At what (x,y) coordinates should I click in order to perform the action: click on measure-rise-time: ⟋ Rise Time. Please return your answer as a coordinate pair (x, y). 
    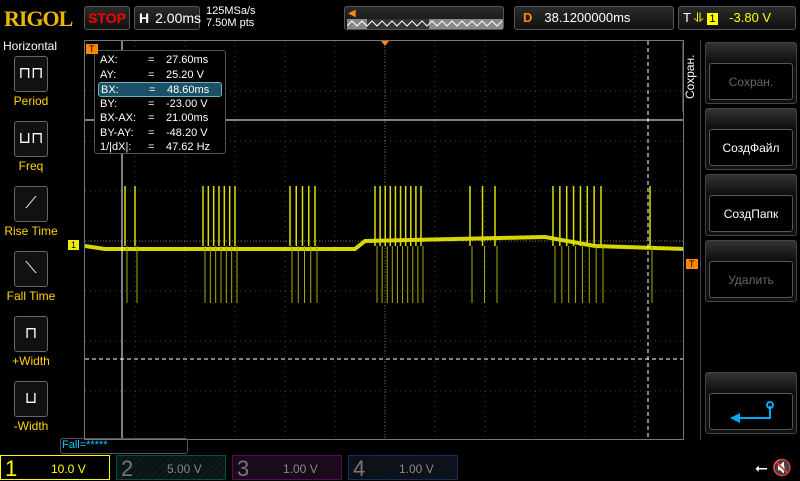
    Looking at the image, I should click on (31, 212).